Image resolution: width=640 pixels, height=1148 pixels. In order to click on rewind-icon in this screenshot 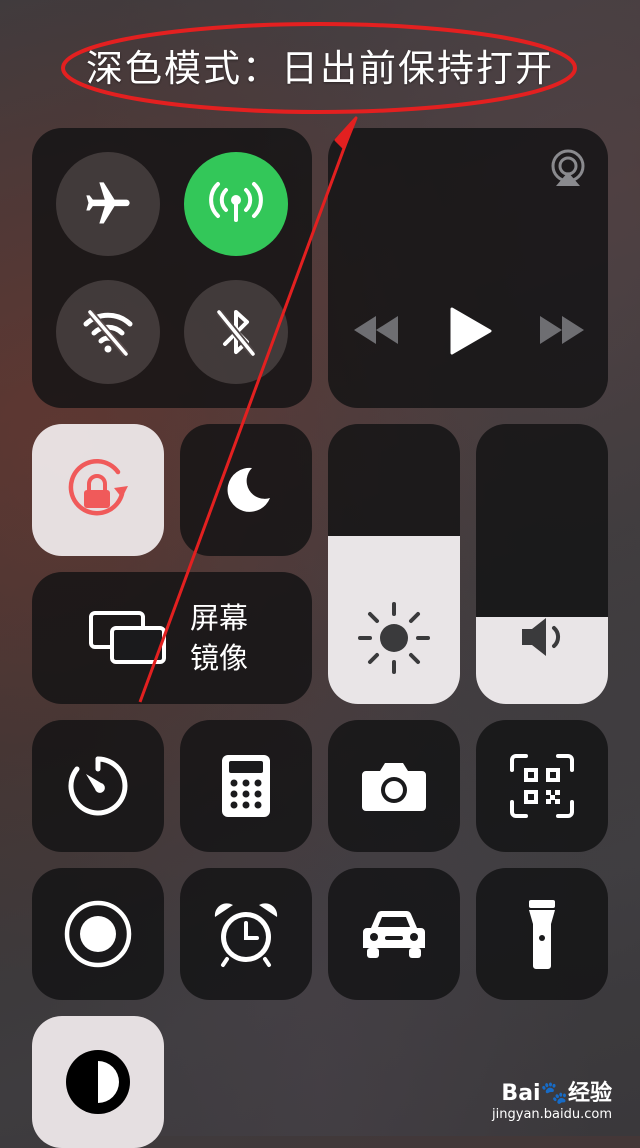, I will do `click(376, 330)`.